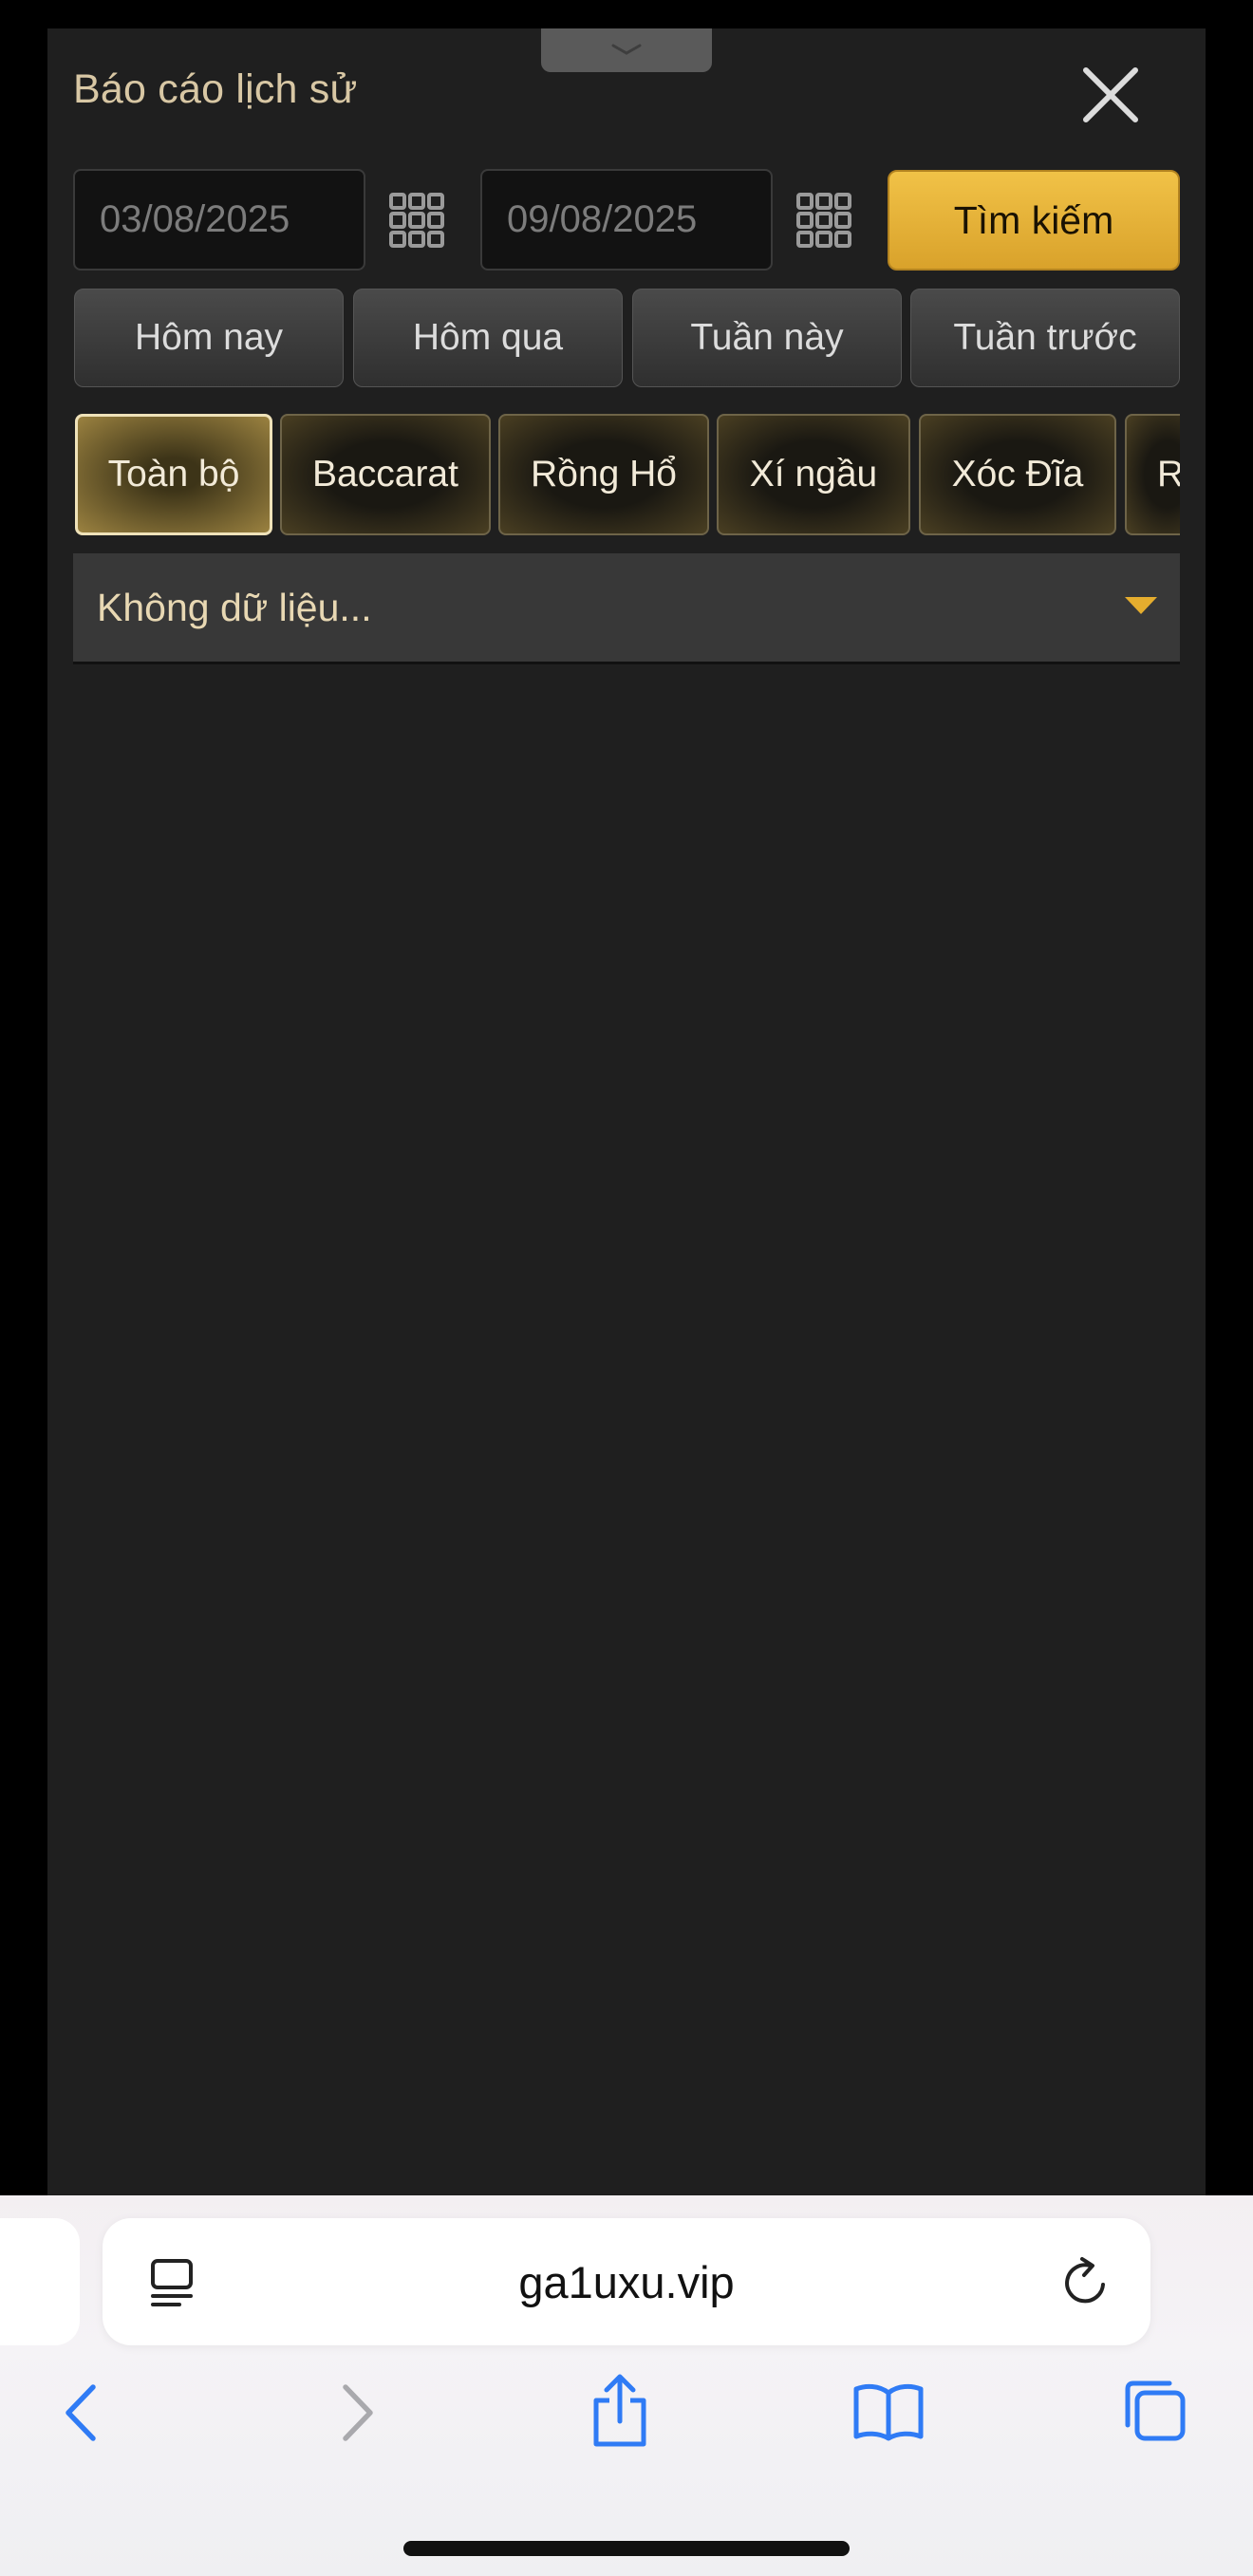  Describe the element at coordinates (356, 2413) in the screenshot. I see `forward-icon` at that location.